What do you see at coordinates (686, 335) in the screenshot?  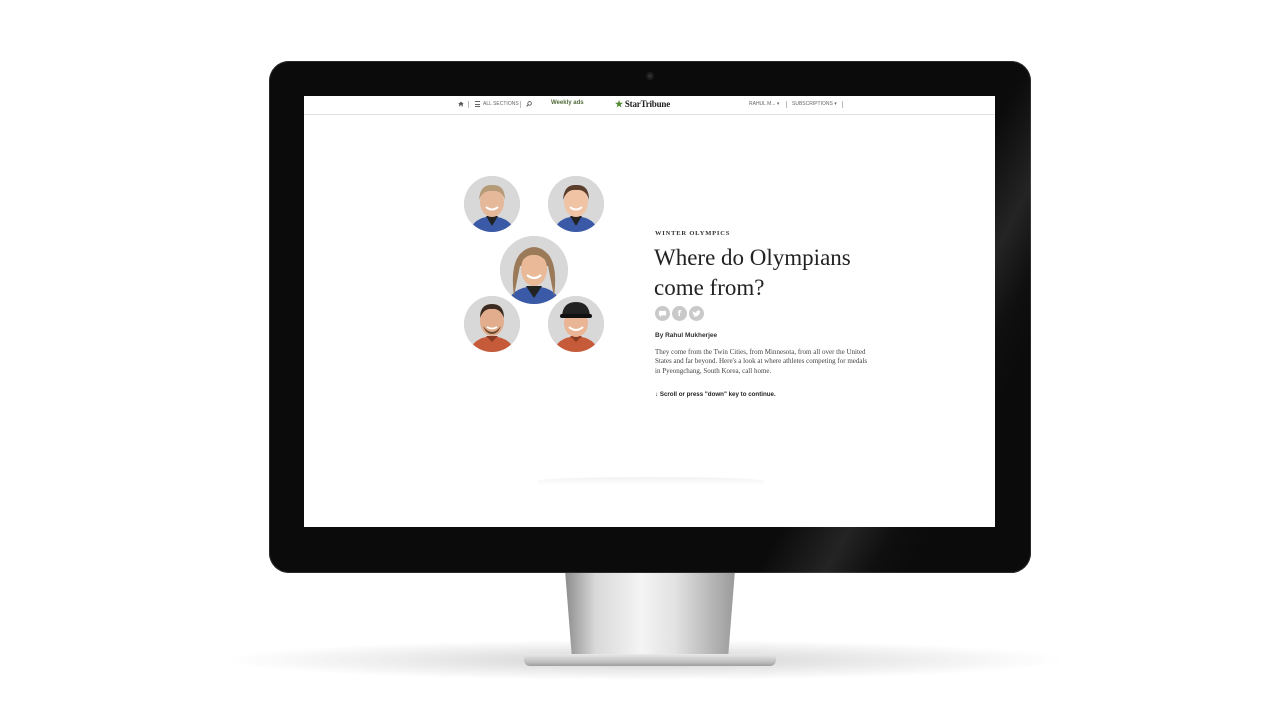 I see `byline: By Rahul Mukherjee` at bounding box center [686, 335].